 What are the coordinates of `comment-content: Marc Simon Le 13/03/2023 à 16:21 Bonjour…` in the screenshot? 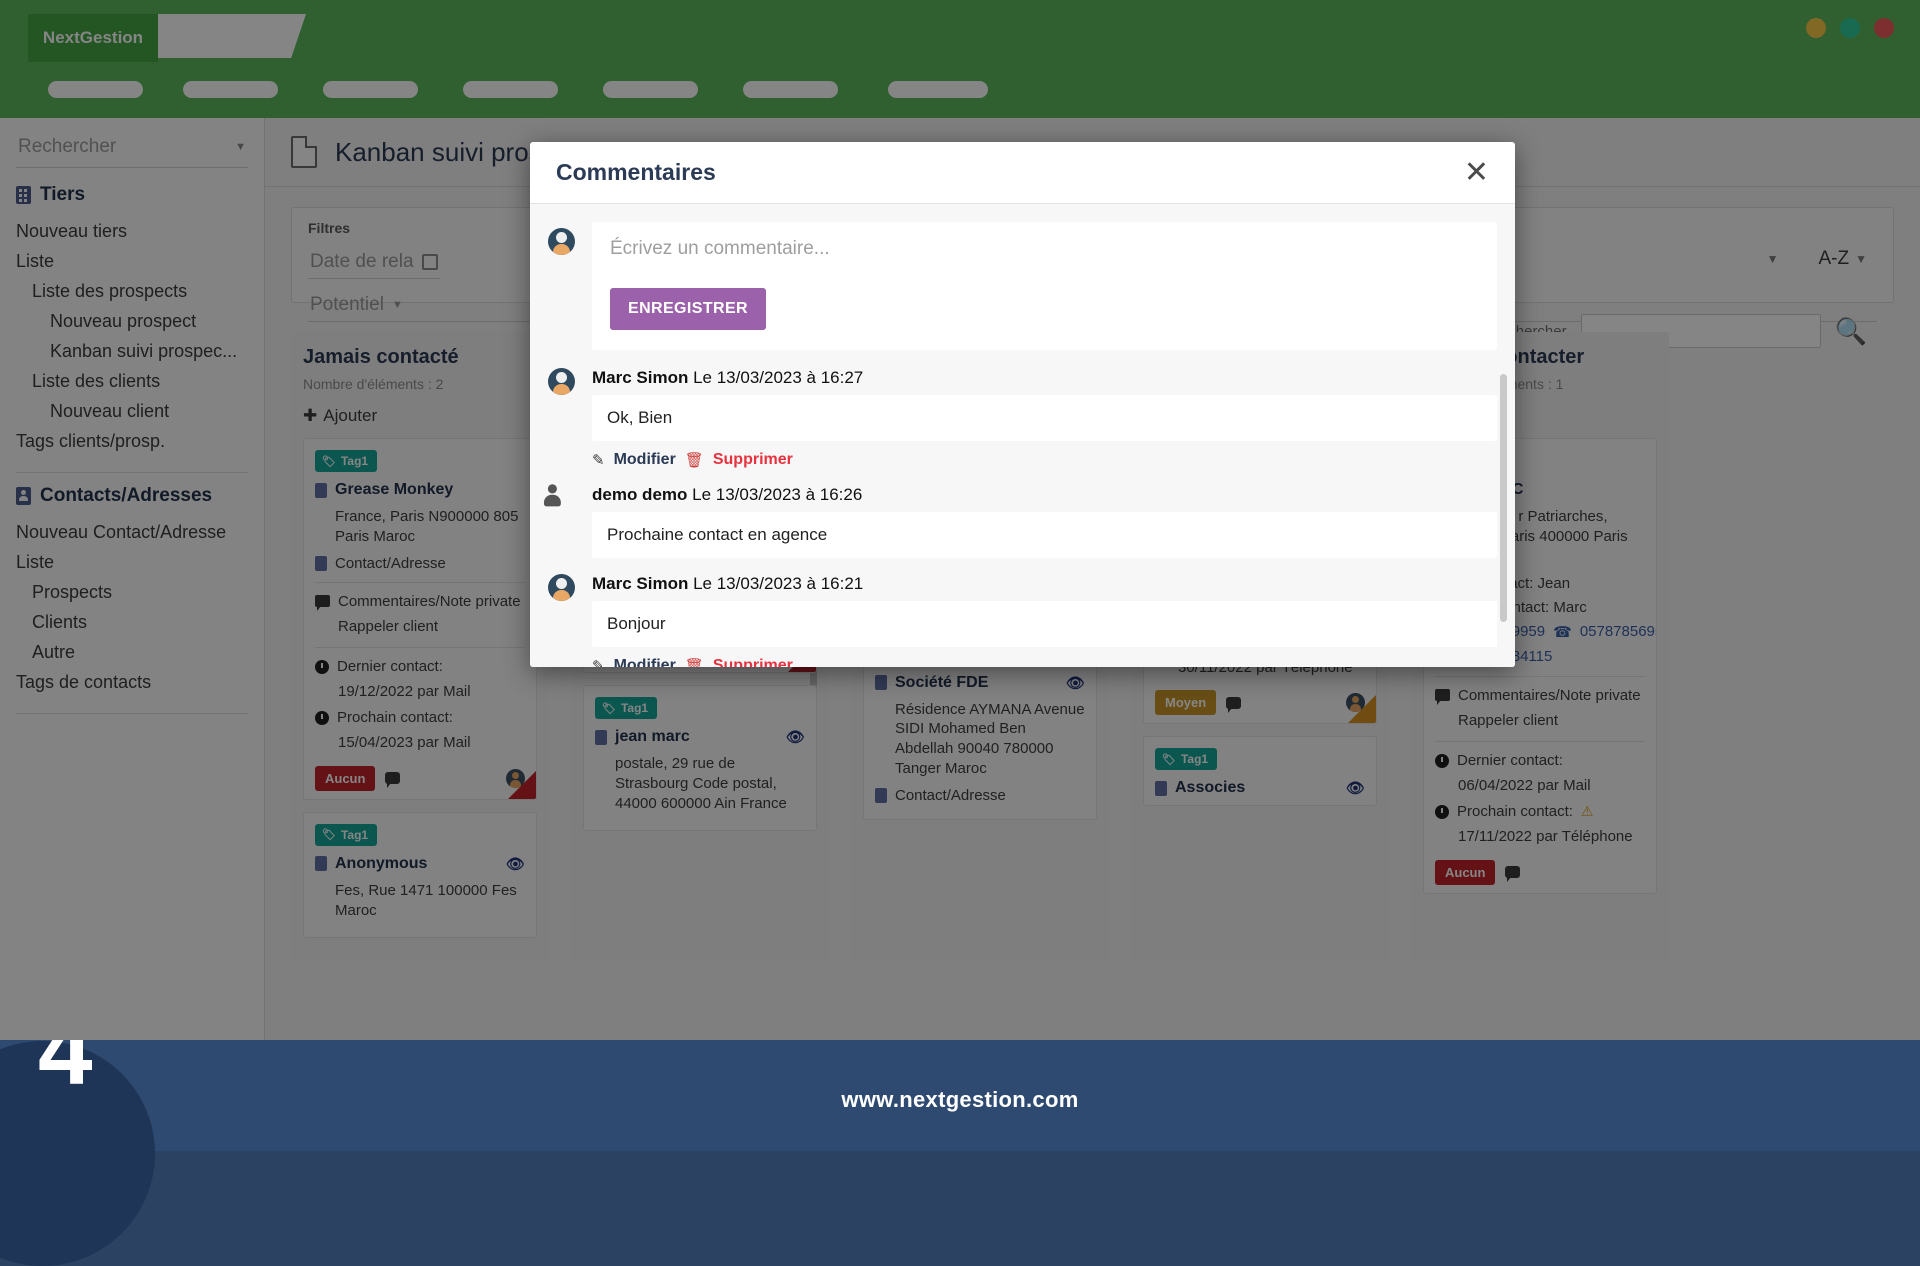 It's located at (1044, 620).